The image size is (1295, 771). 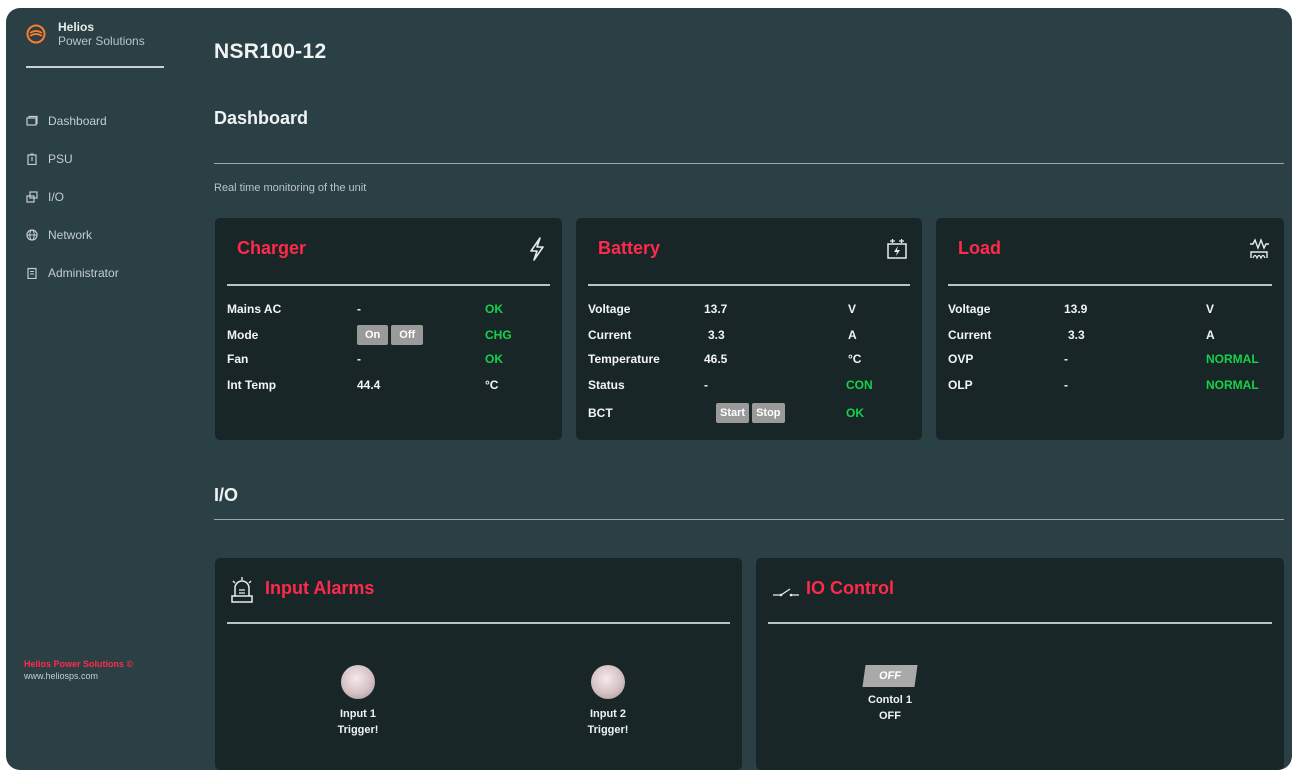 What do you see at coordinates (749, 309) in the screenshot?
I see `battery-row-voltage: Voltage 13.7 V` at bounding box center [749, 309].